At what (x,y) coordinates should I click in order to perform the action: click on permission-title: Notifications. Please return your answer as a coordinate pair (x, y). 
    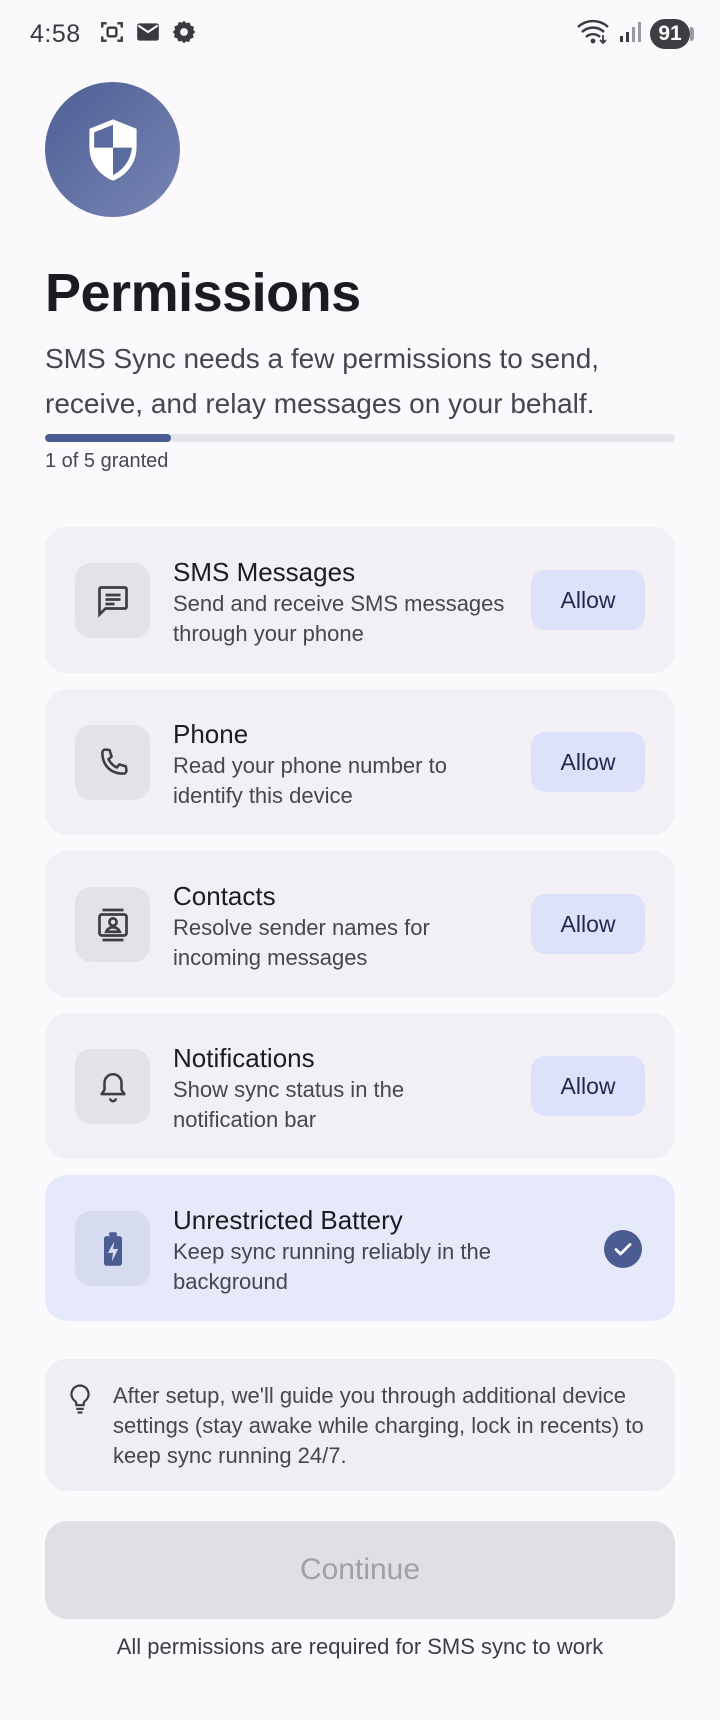
    Looking at the image, I should click on (244, 1058).